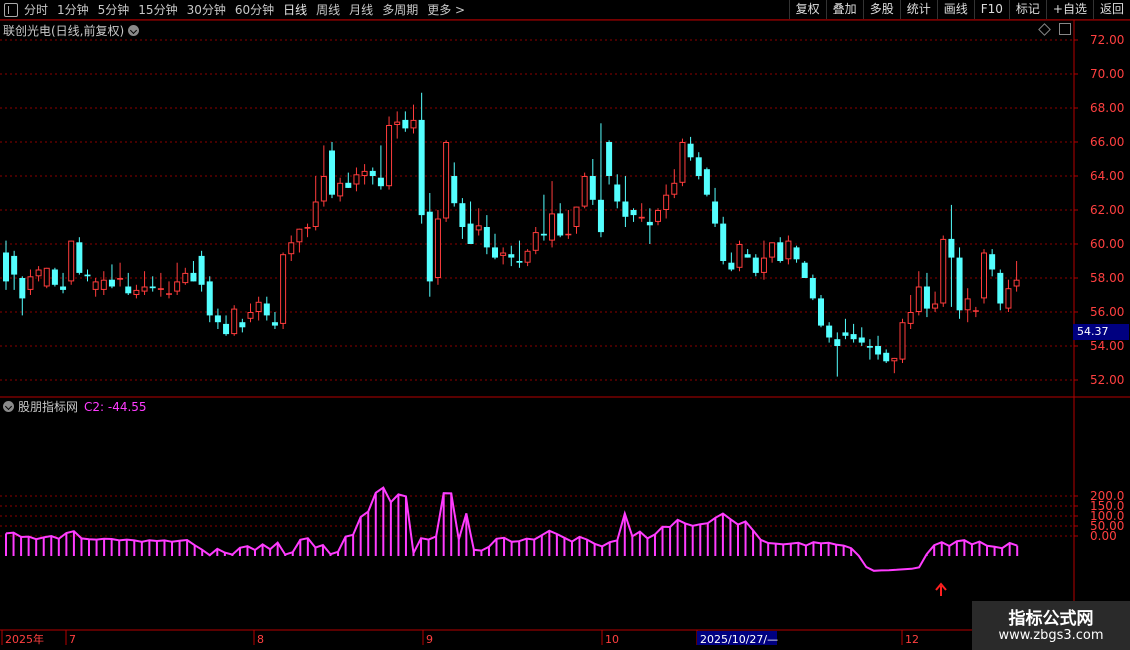  I want to click on indicator-value: C2: -44.55, so click(115, 406).